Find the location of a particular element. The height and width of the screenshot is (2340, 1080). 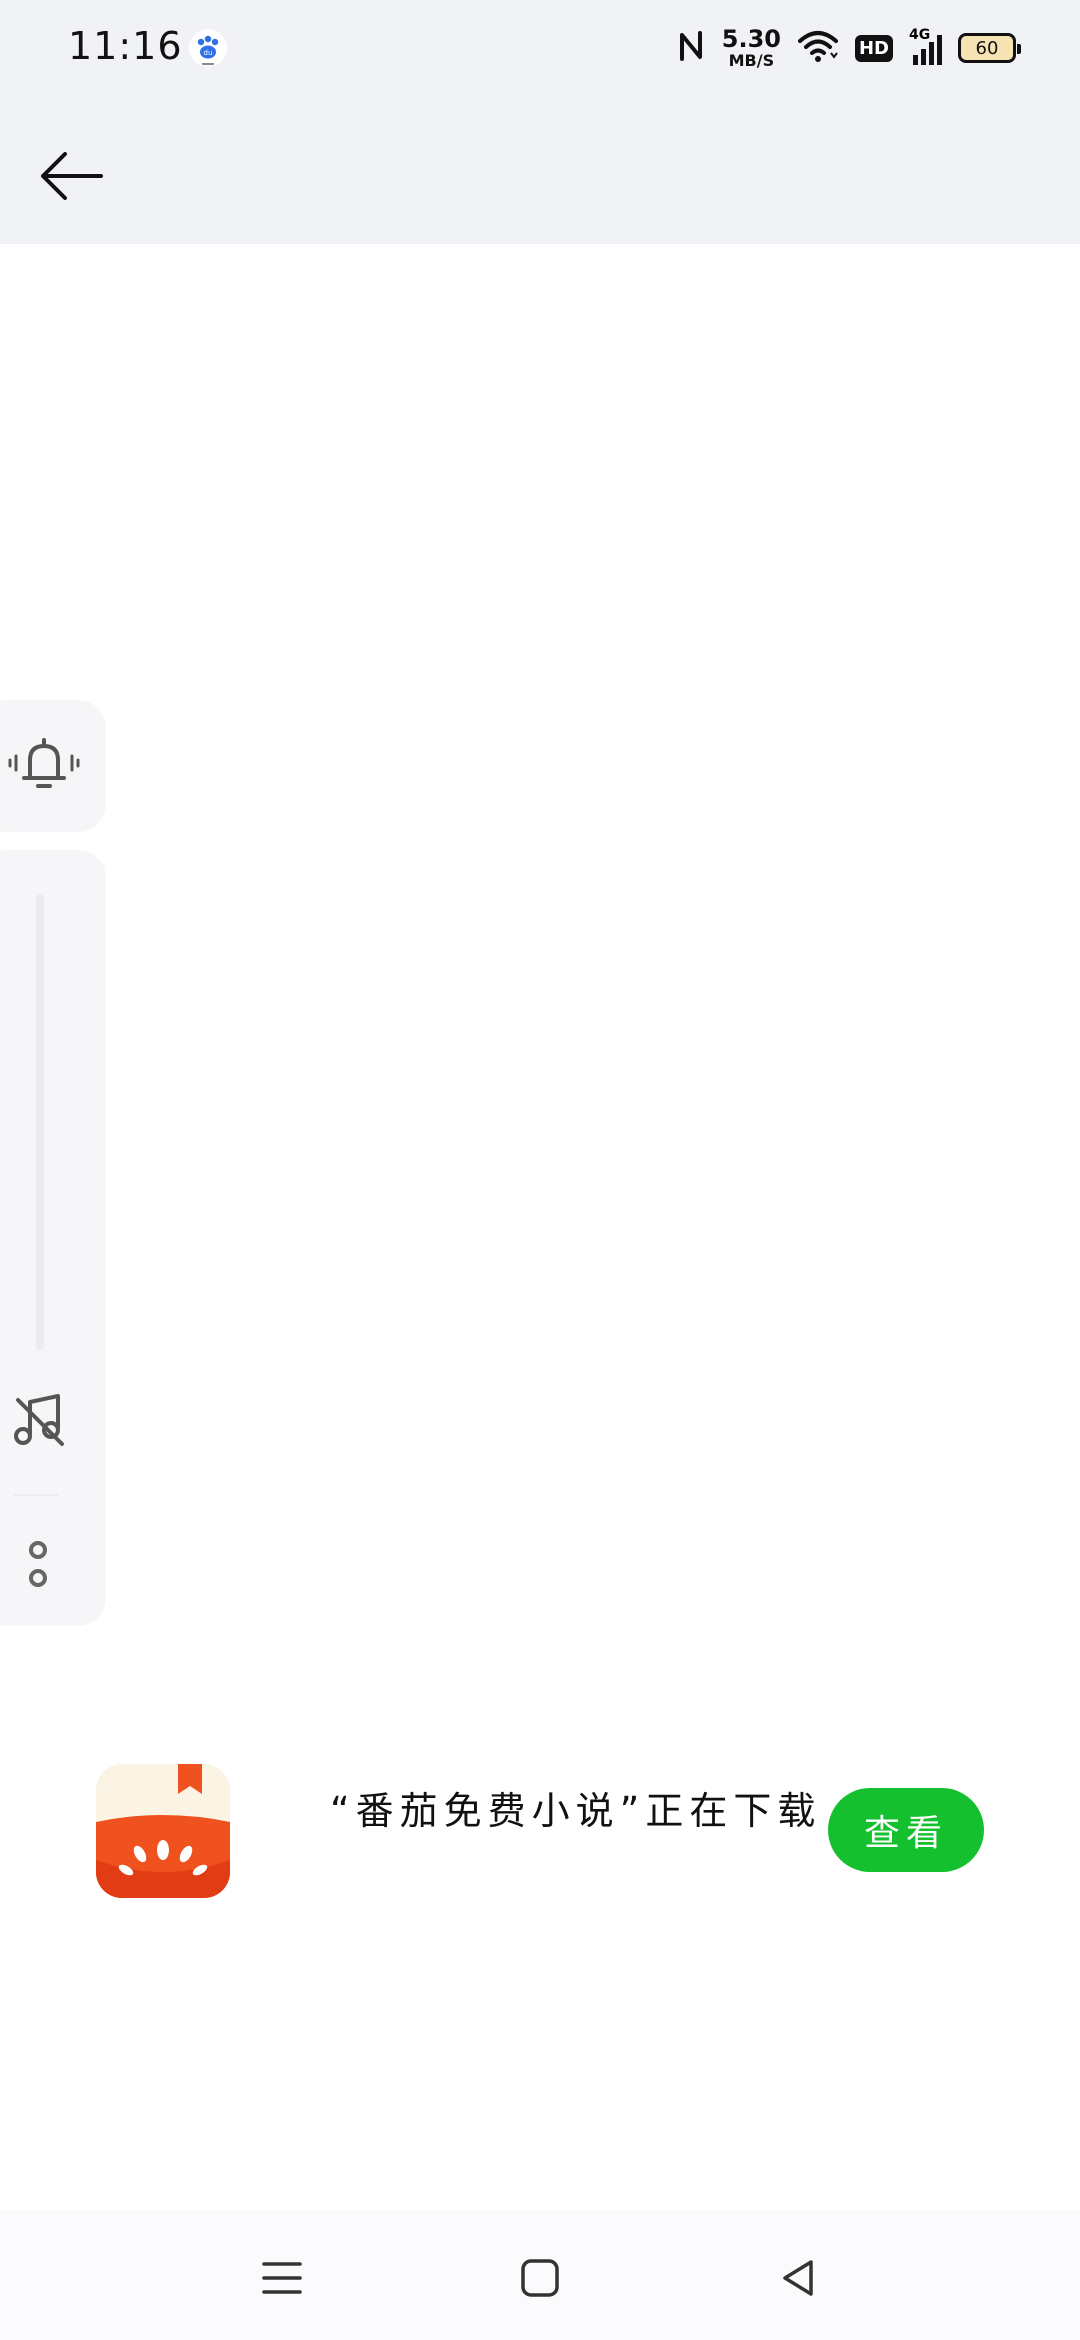

music-off-icon is located at coordinates (39, 1420).